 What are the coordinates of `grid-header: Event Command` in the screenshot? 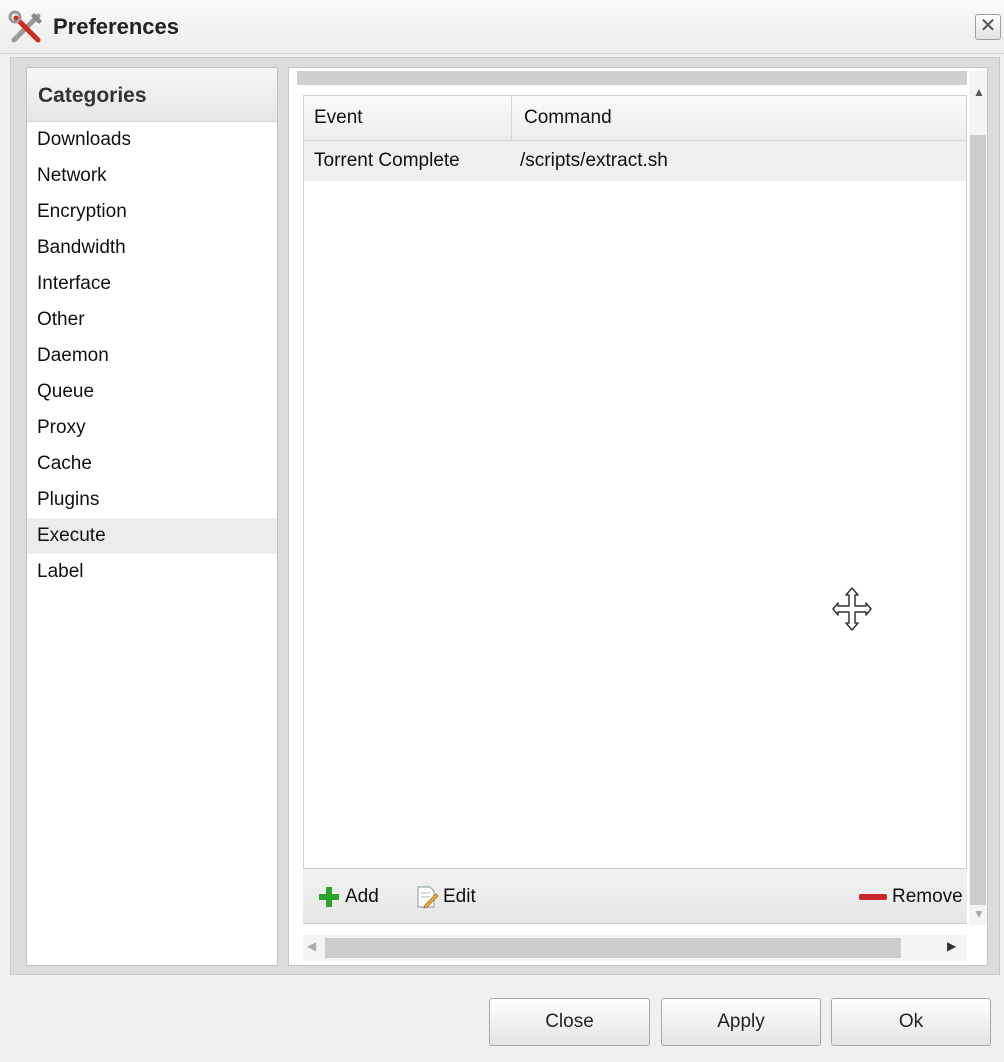 It's located at (635, 118).